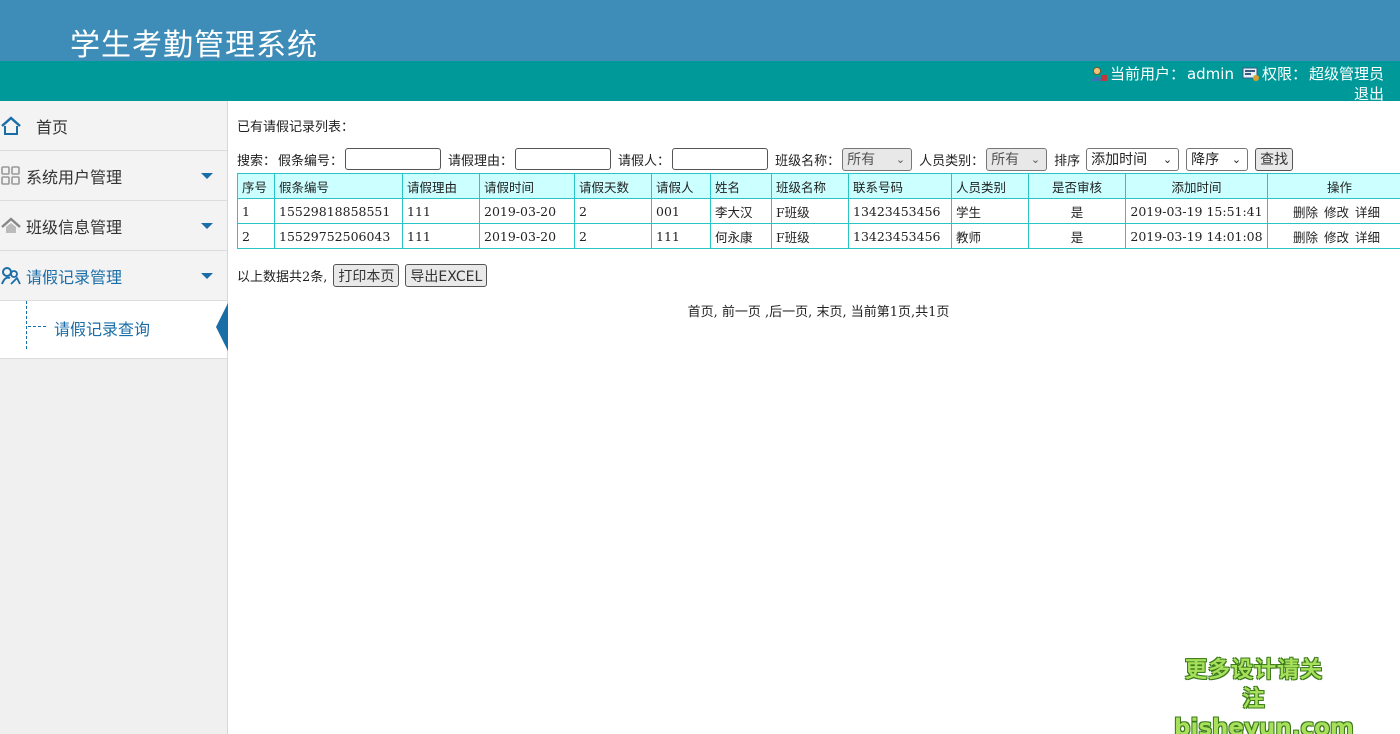 The height and width of the screenshot is (734, 1400). What do you see at coordinates (900, 186) in the screenshot?
I see `column-header: 联系号码` at bounding box center [900, 186].